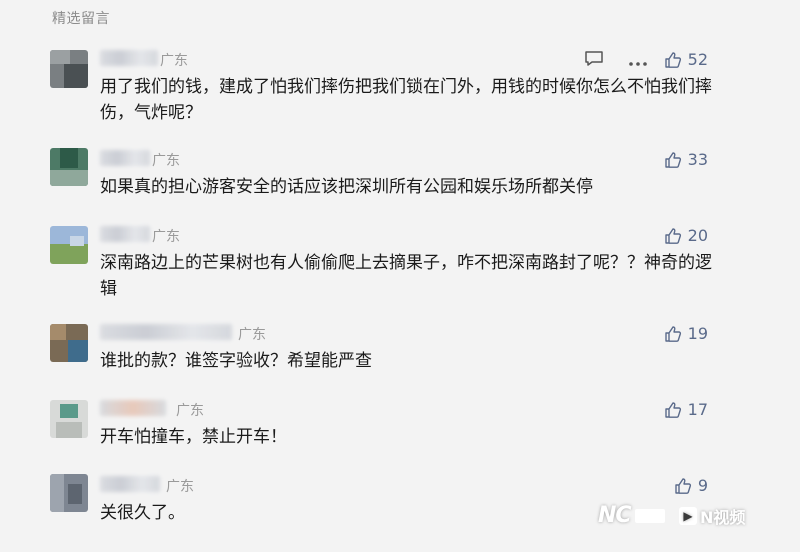 Image resolution: width=800 pixels, height=552 pixels. I want to click on nd-logo-badge, so click(649, 515).